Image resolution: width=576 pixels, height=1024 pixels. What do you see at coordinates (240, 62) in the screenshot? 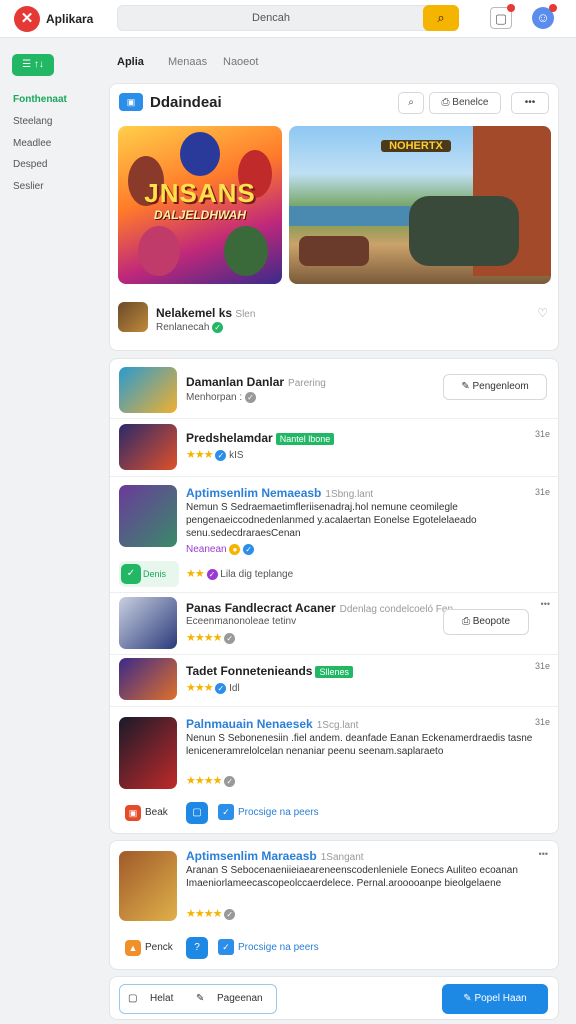
I see `tab-naoeot: Naoeot` at bounding box center [240, 62].